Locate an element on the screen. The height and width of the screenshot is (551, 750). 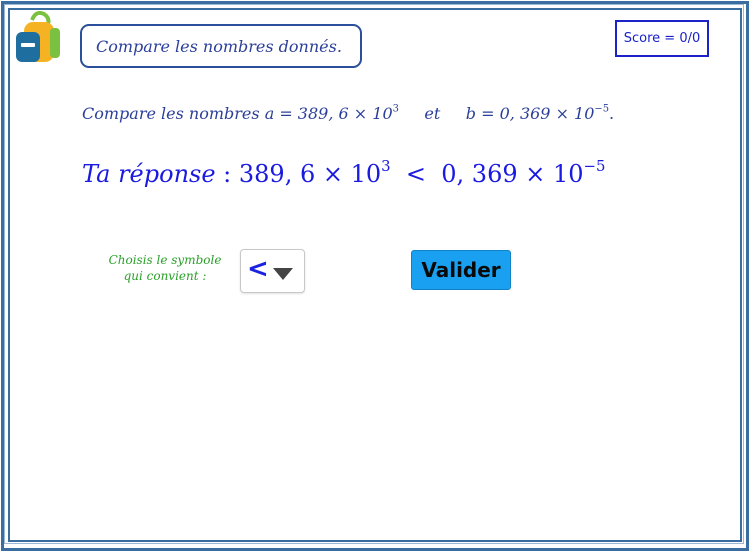
exercise-title: Compare les nombres donnés. is located at coordinates (221, 46).